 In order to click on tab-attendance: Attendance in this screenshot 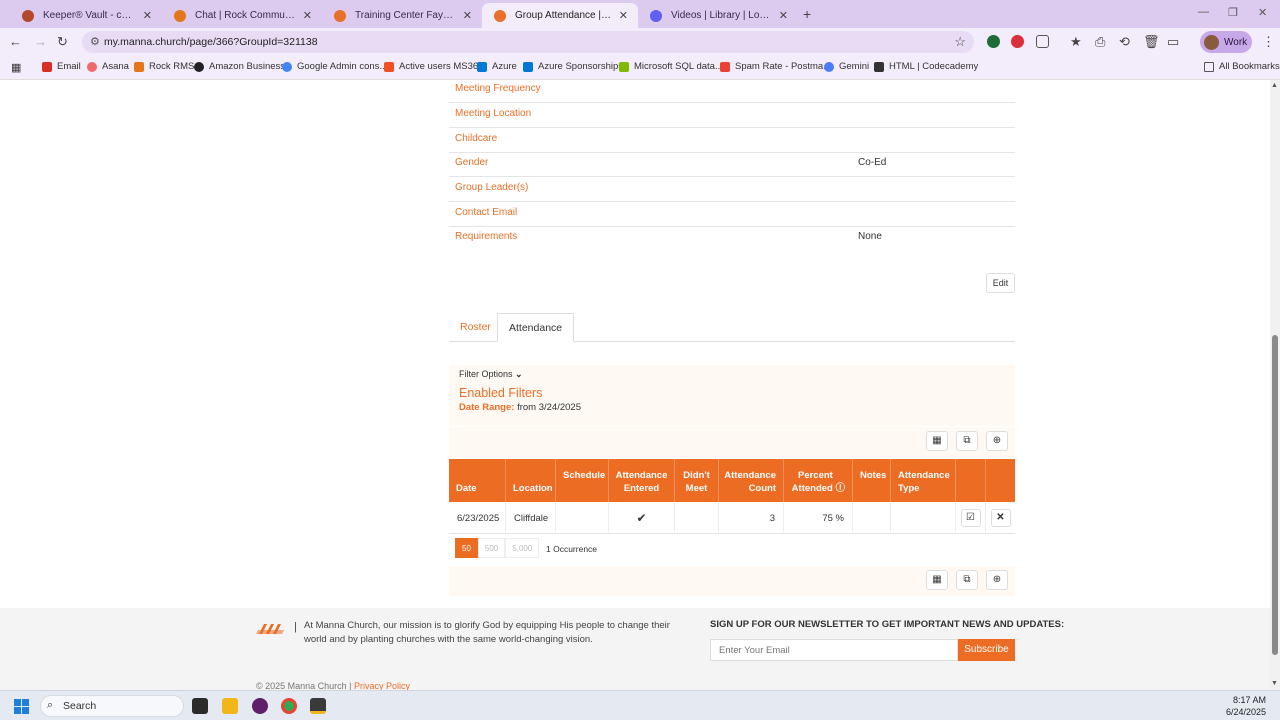, I will do `click(536, 327)`.